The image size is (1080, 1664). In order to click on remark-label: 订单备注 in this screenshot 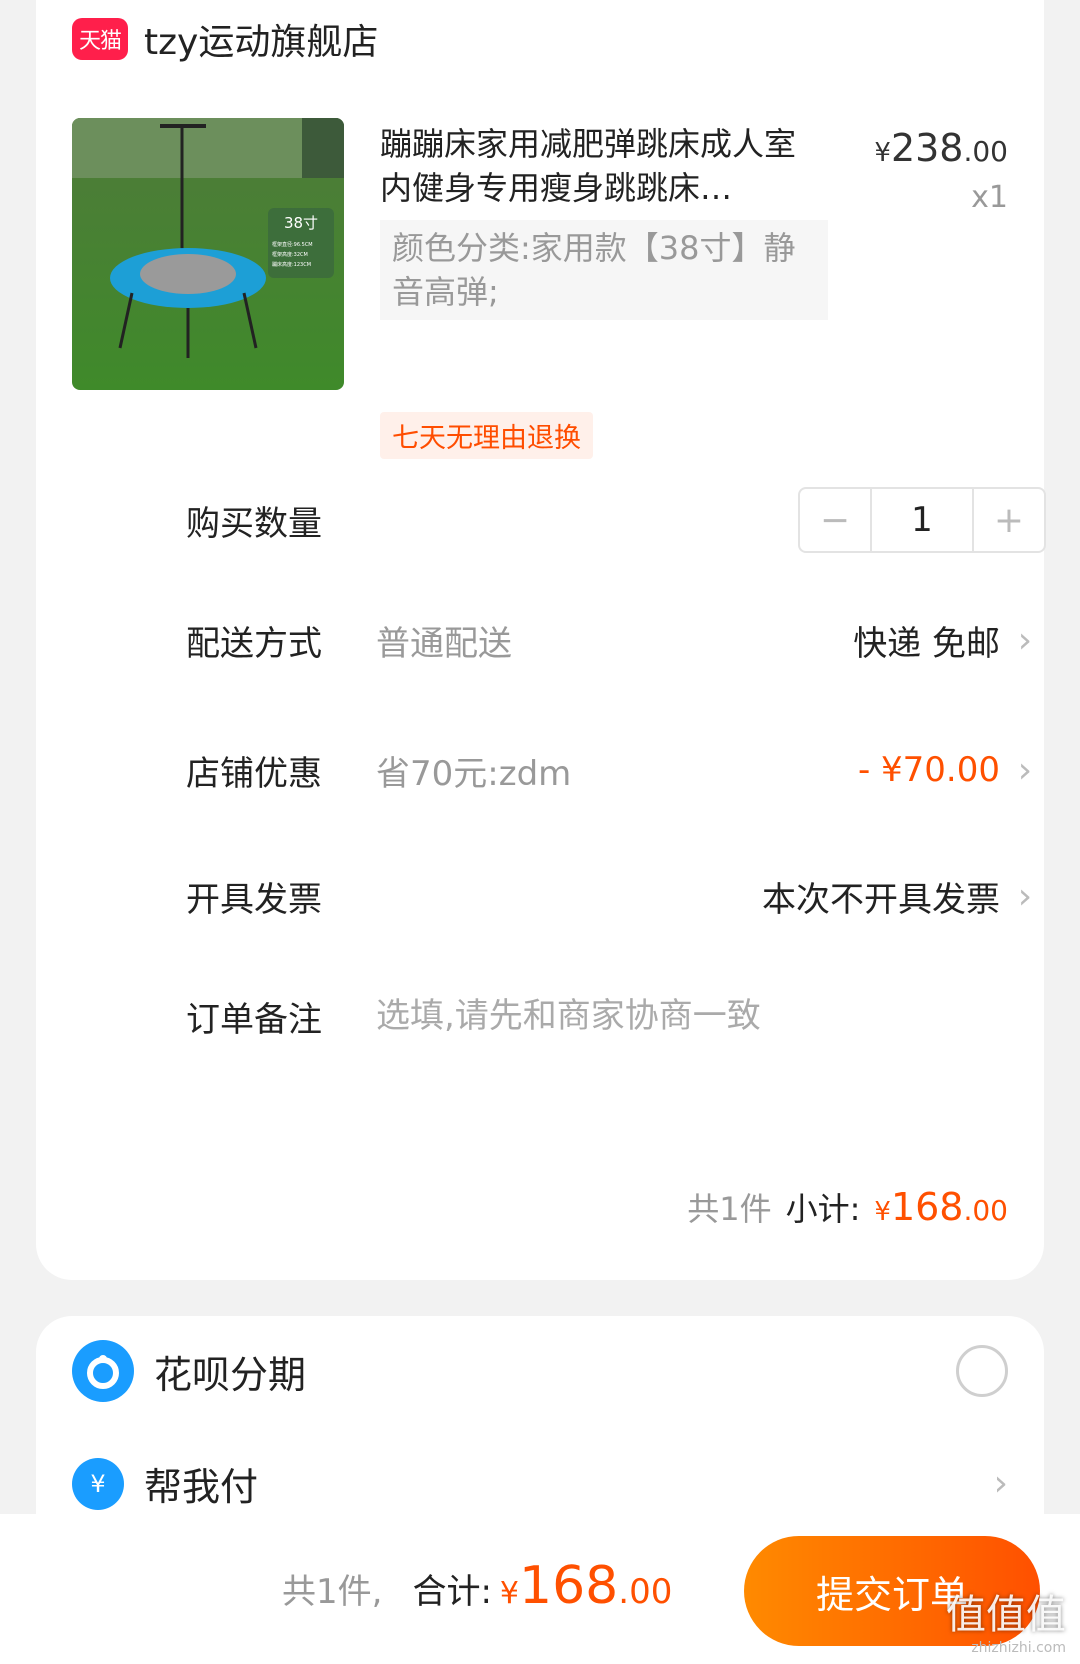, I will do `click(254, 1019)`.